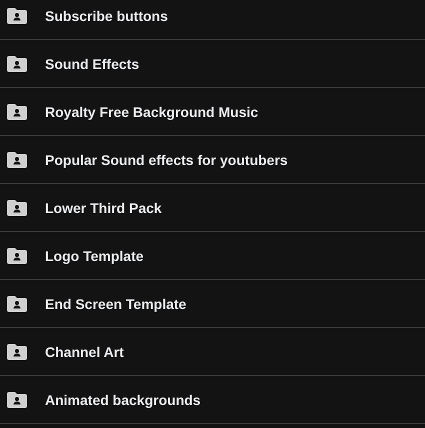 The width and height of the screenshot is (425, 428). What do you see at coordinates (103, 208) in the screenshot?
I see `folder-name: Lower Third Pack` at bounding box center [103, 208].